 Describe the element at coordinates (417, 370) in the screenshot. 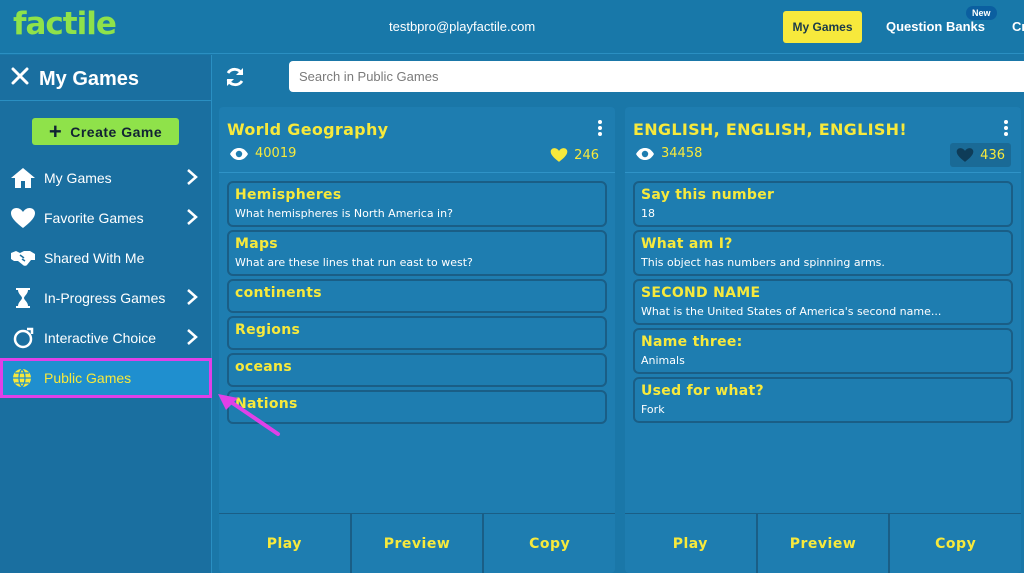

I see `list-item: oceans` at that location.